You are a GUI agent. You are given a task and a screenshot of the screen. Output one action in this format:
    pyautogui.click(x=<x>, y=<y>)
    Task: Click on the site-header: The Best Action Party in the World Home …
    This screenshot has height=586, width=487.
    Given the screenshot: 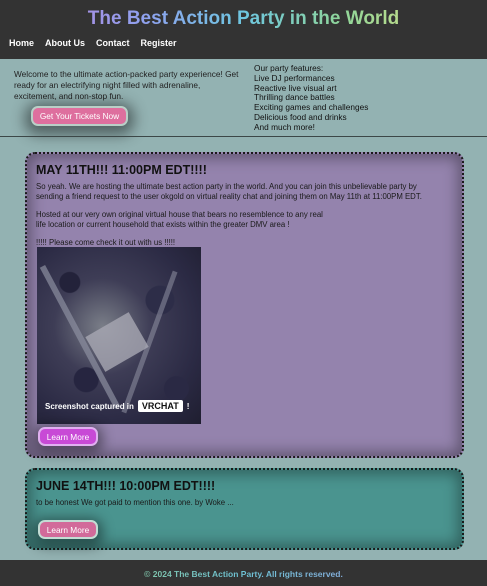 What is the action you would take?
    pyautogui.click(x=243, y=29)
    